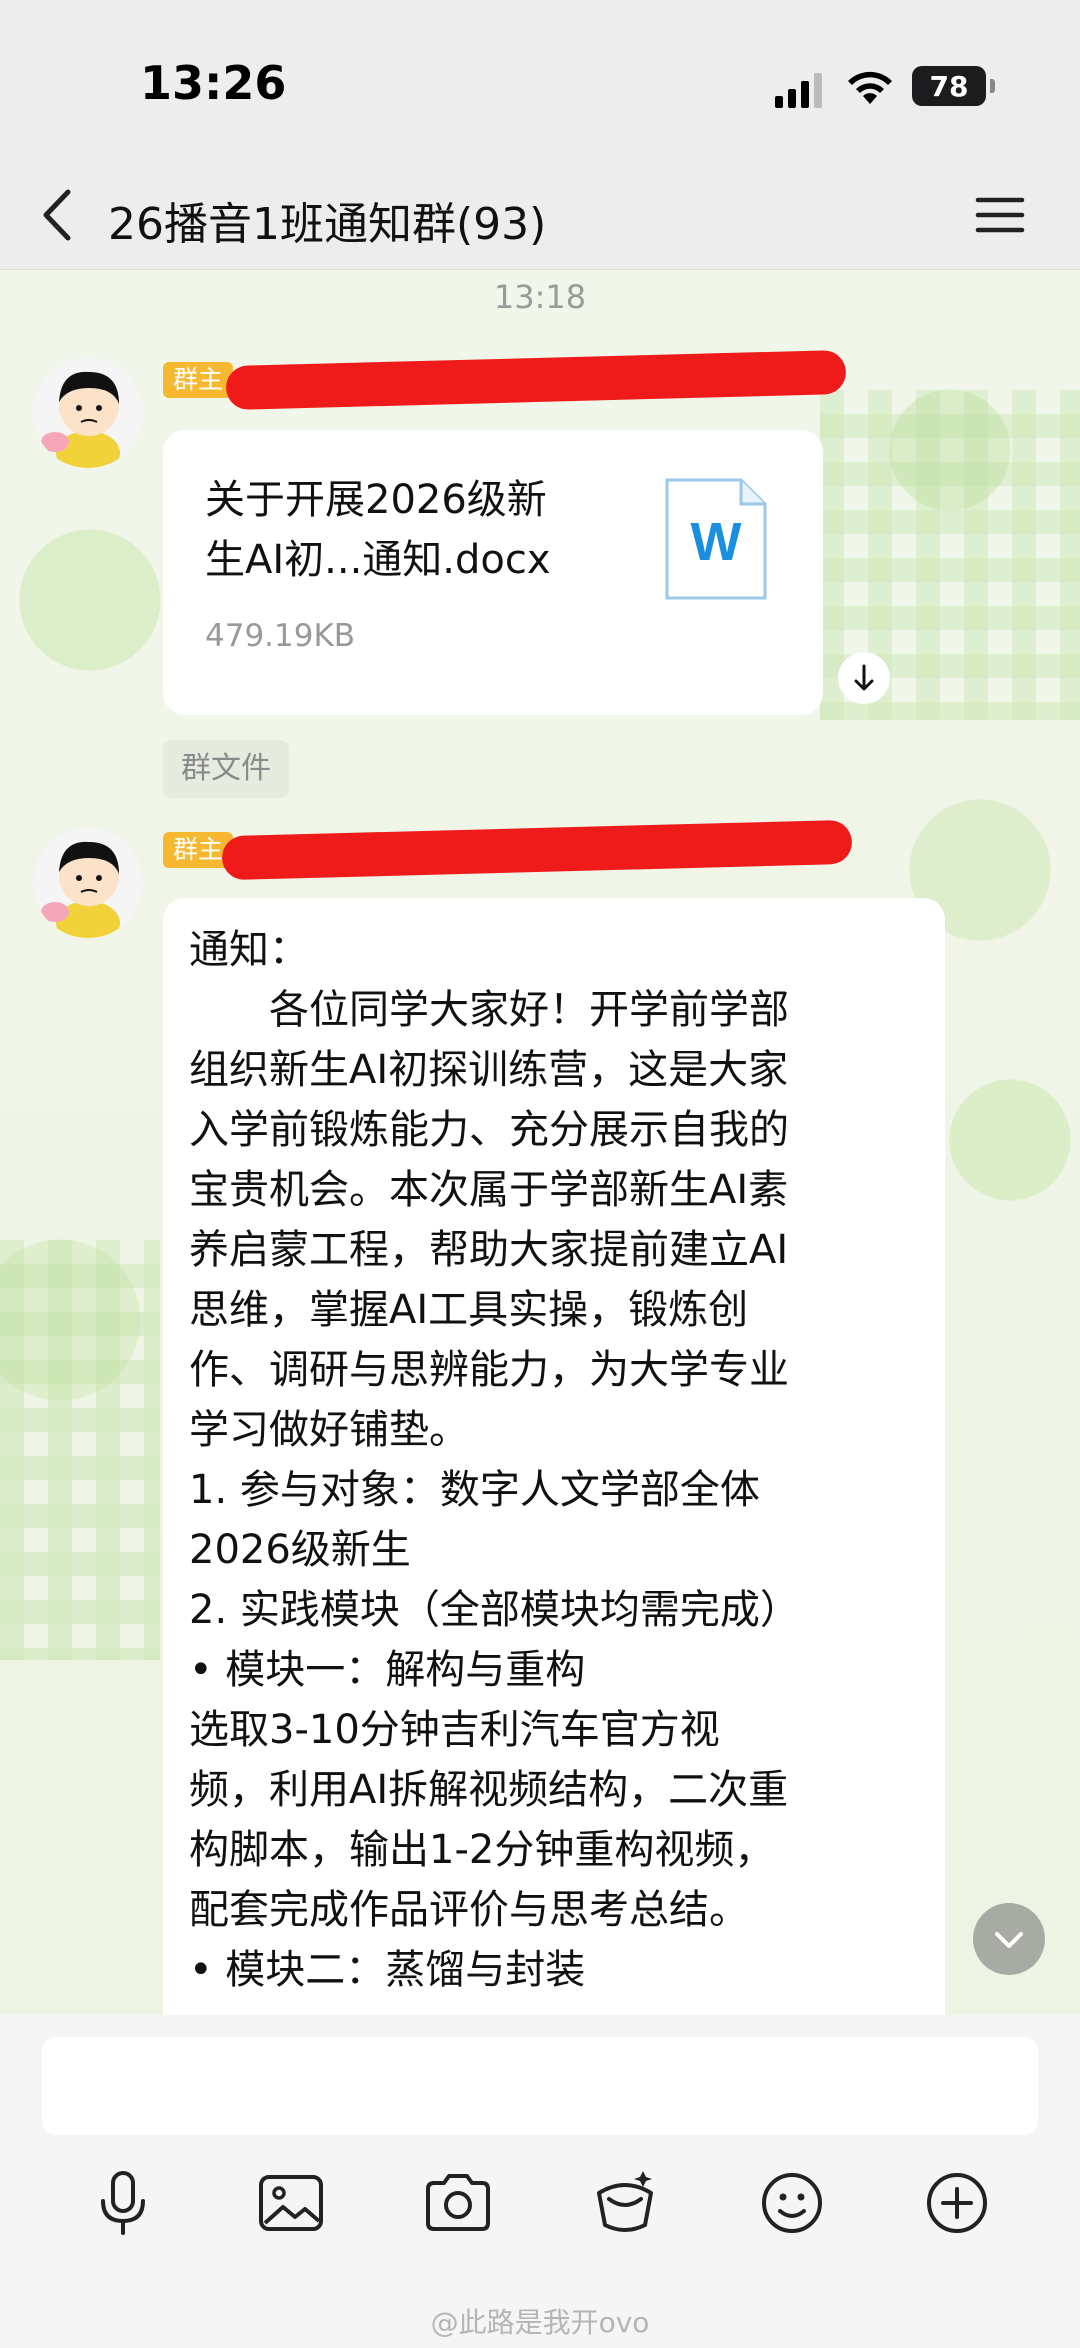 This screenshot has width=1080, height=2348. What do you see at coordinates (489, 1250) in the screenshot?
I see `message-line: 养启蒙工程，帮助大家提前建立AI` at bounding box center [489, 1250].